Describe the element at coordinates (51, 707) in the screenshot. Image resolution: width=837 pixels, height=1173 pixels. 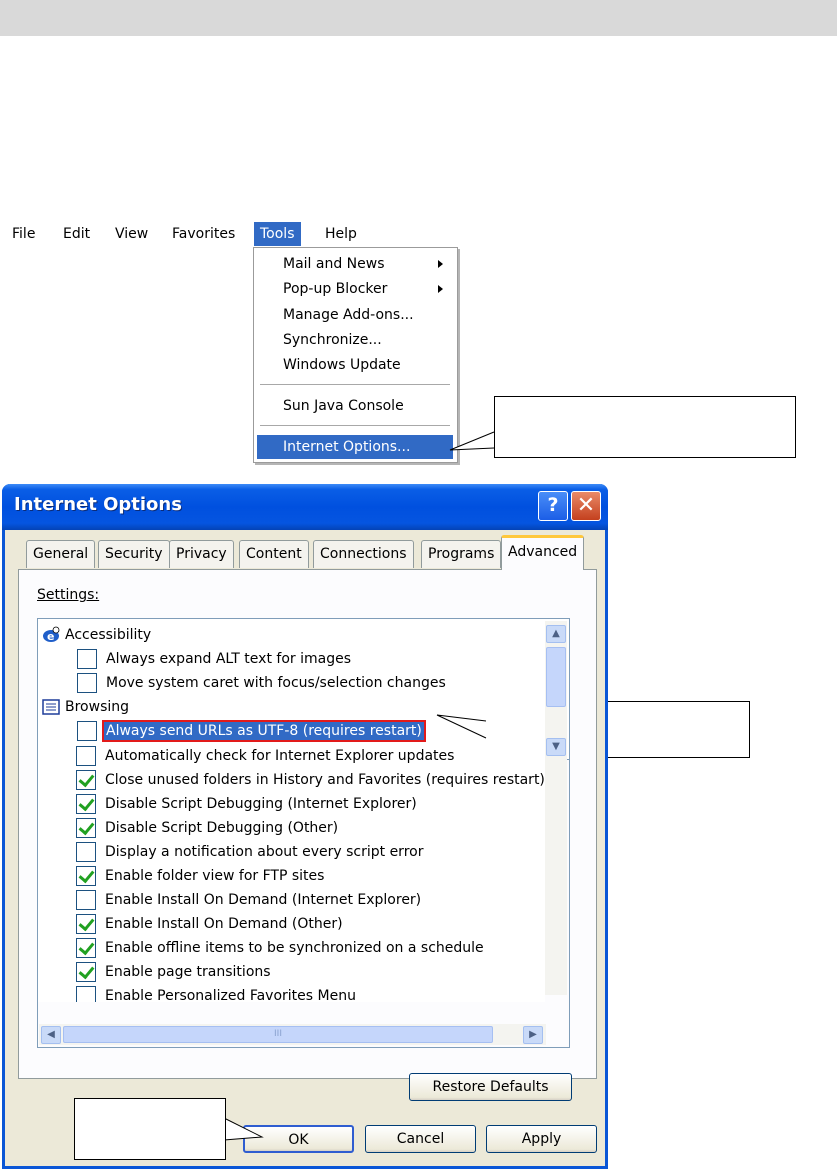
I see `browsing-icon` at that location.